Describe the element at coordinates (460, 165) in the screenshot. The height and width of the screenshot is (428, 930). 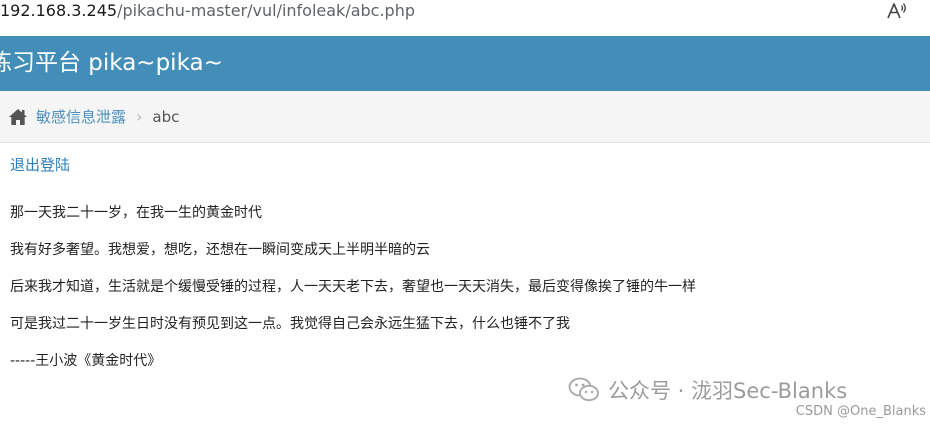
I see `logout-link: 退出登陆` at that location.